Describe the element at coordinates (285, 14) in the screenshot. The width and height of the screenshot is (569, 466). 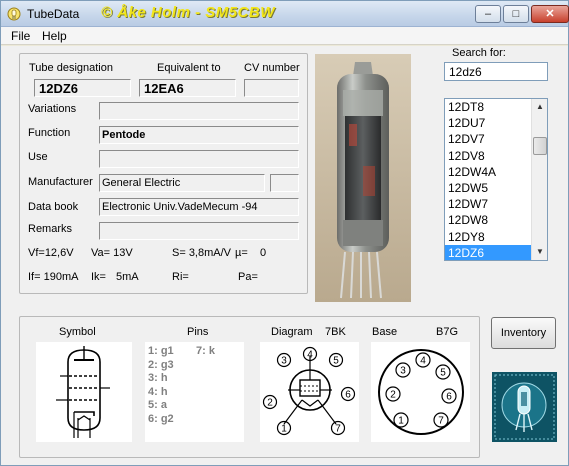
I see `title-bar: TubeData © Åke Holm - SM5CBW – □ ✕` at that location.